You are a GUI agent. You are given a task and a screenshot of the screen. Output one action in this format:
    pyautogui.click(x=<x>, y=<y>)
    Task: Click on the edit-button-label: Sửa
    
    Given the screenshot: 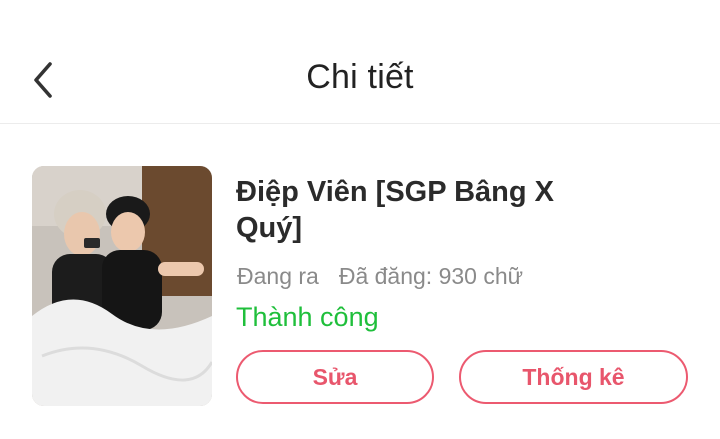 What is the action you would take?
    pyautogui.click(x=335, y=376)
    